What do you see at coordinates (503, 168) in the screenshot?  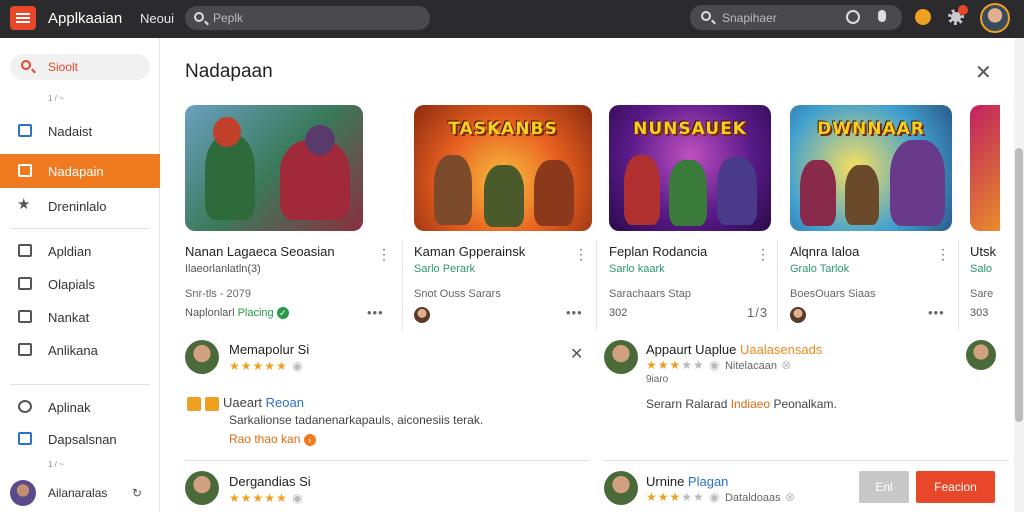 I see `game-thumbnail: TASKANBS` at bounding box center [503, 168].